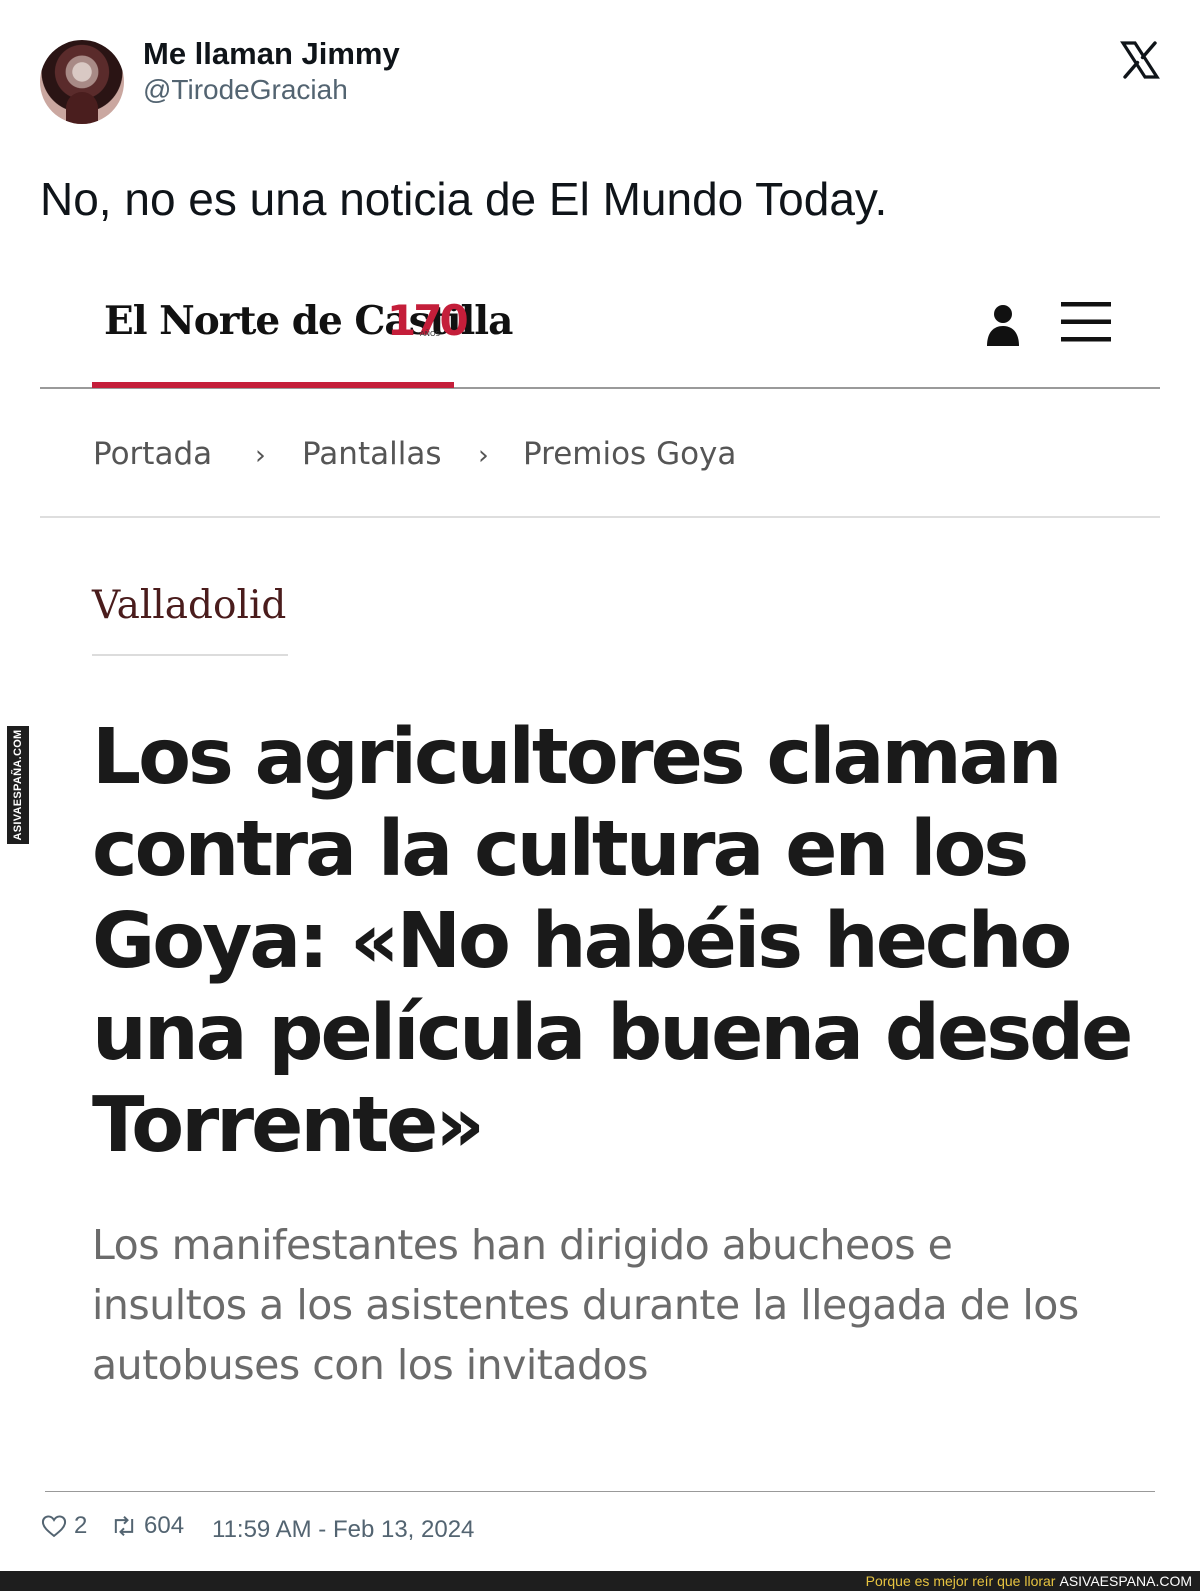 The image size is (1200, 1591). What do you see at coordinates (430, 334) in the screenshot?
I see `anniversary-badge-sub: AÑOS` at bounding box center [430, 334].